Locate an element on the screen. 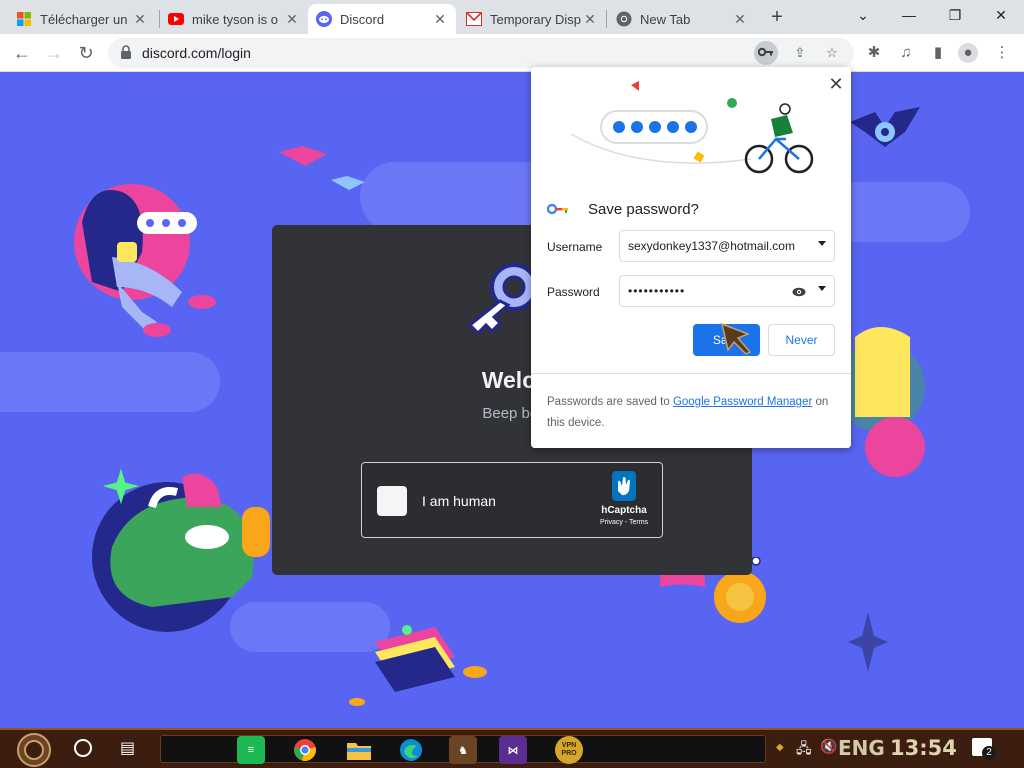 Image resolution: width=1024 pixels, height=768 pixels. username-label: Username is located at coordinates (575, 247).